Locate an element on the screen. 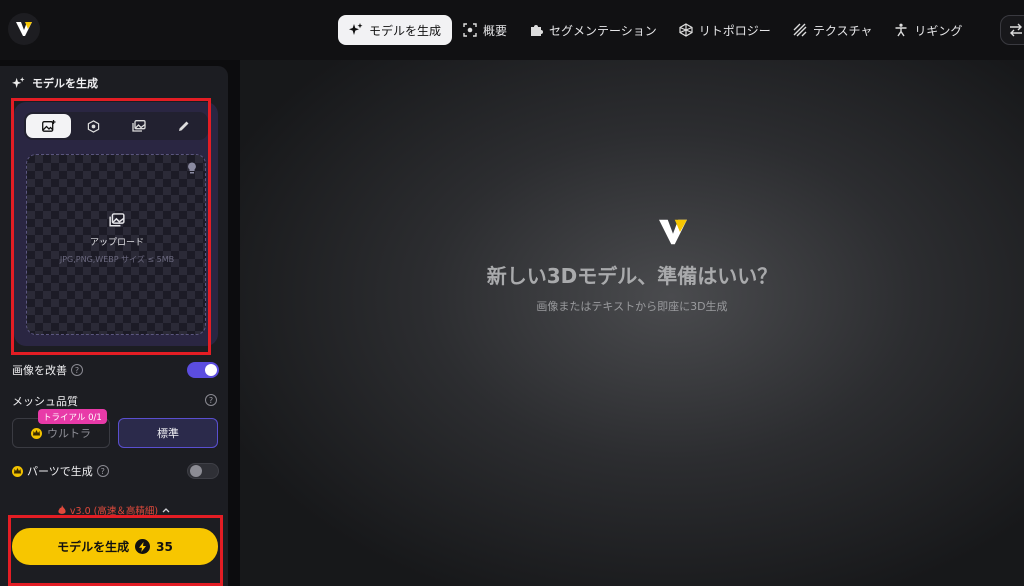 The width and height of the screenshot is (1024, 586). flame-icon is located at coordinates (62, 509).